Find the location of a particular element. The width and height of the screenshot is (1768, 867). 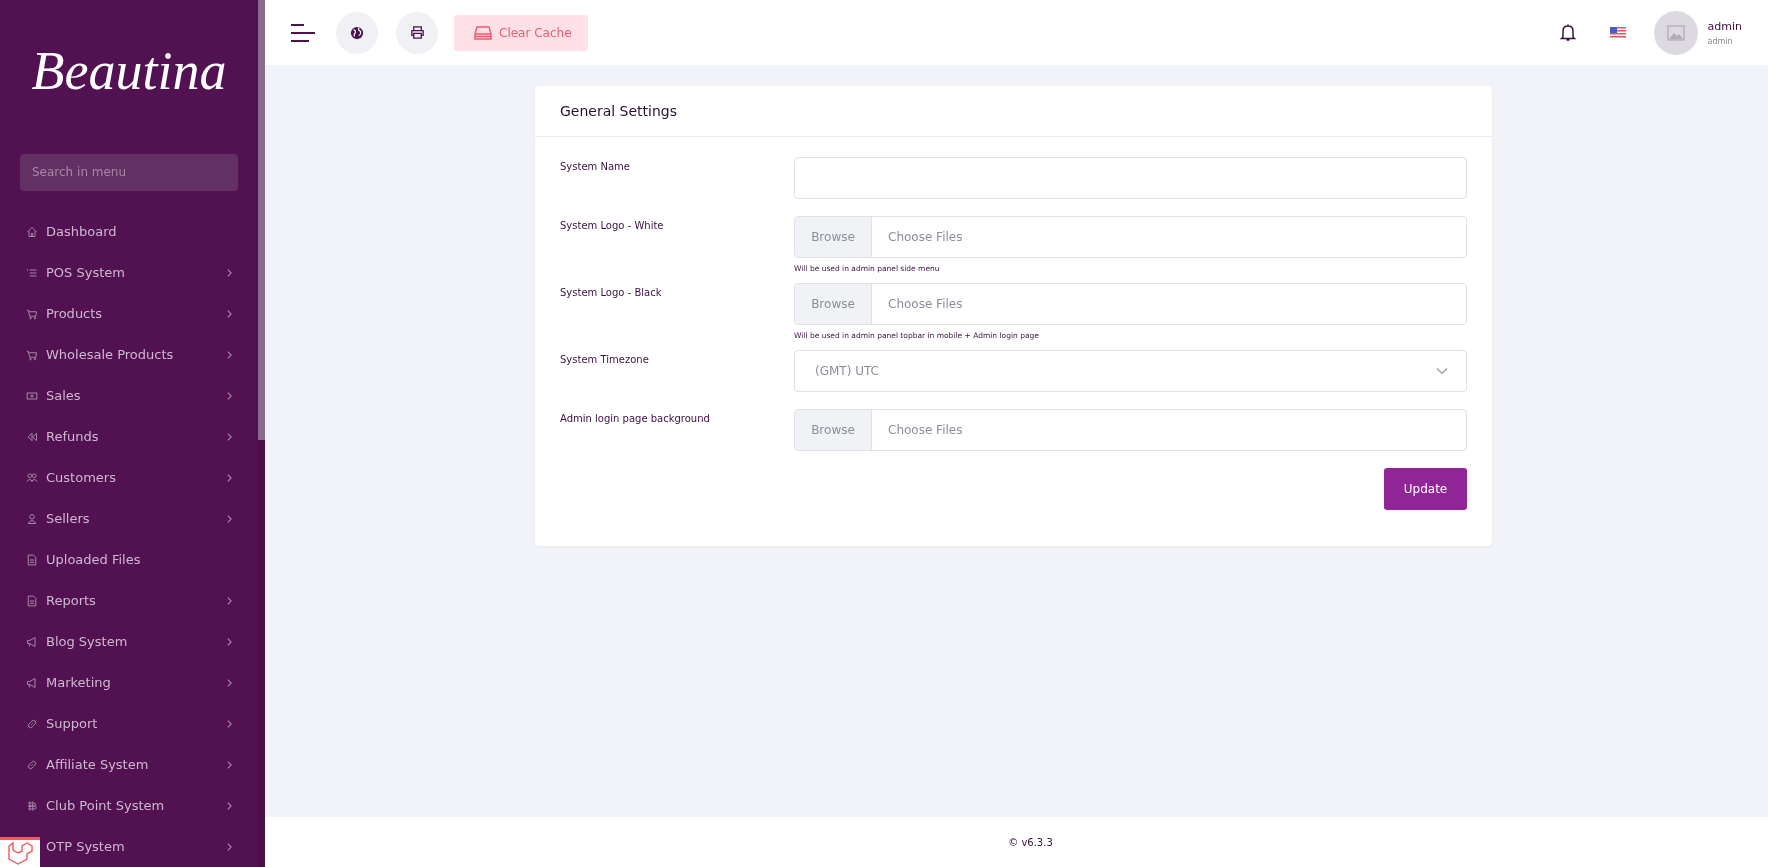

printer-icon is located at coordinates (417, 32).